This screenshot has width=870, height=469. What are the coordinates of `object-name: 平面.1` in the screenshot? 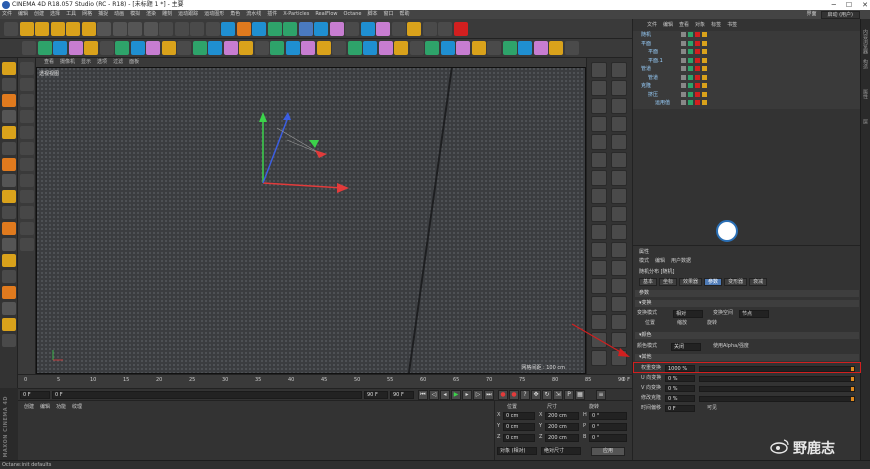 It's located at (655, 61).